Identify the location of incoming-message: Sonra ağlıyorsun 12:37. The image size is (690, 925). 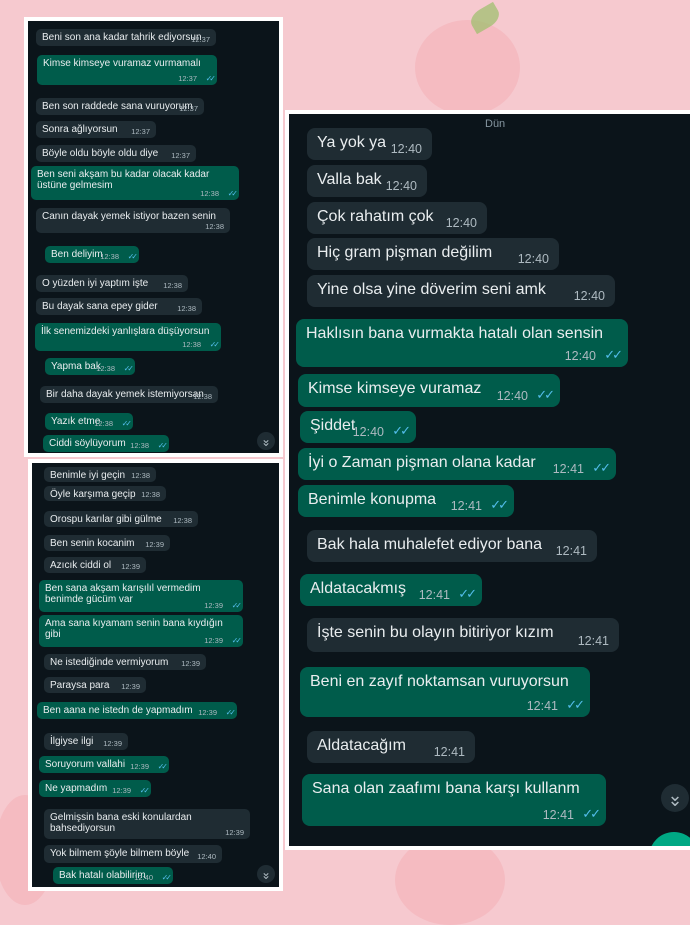
(96, 129).